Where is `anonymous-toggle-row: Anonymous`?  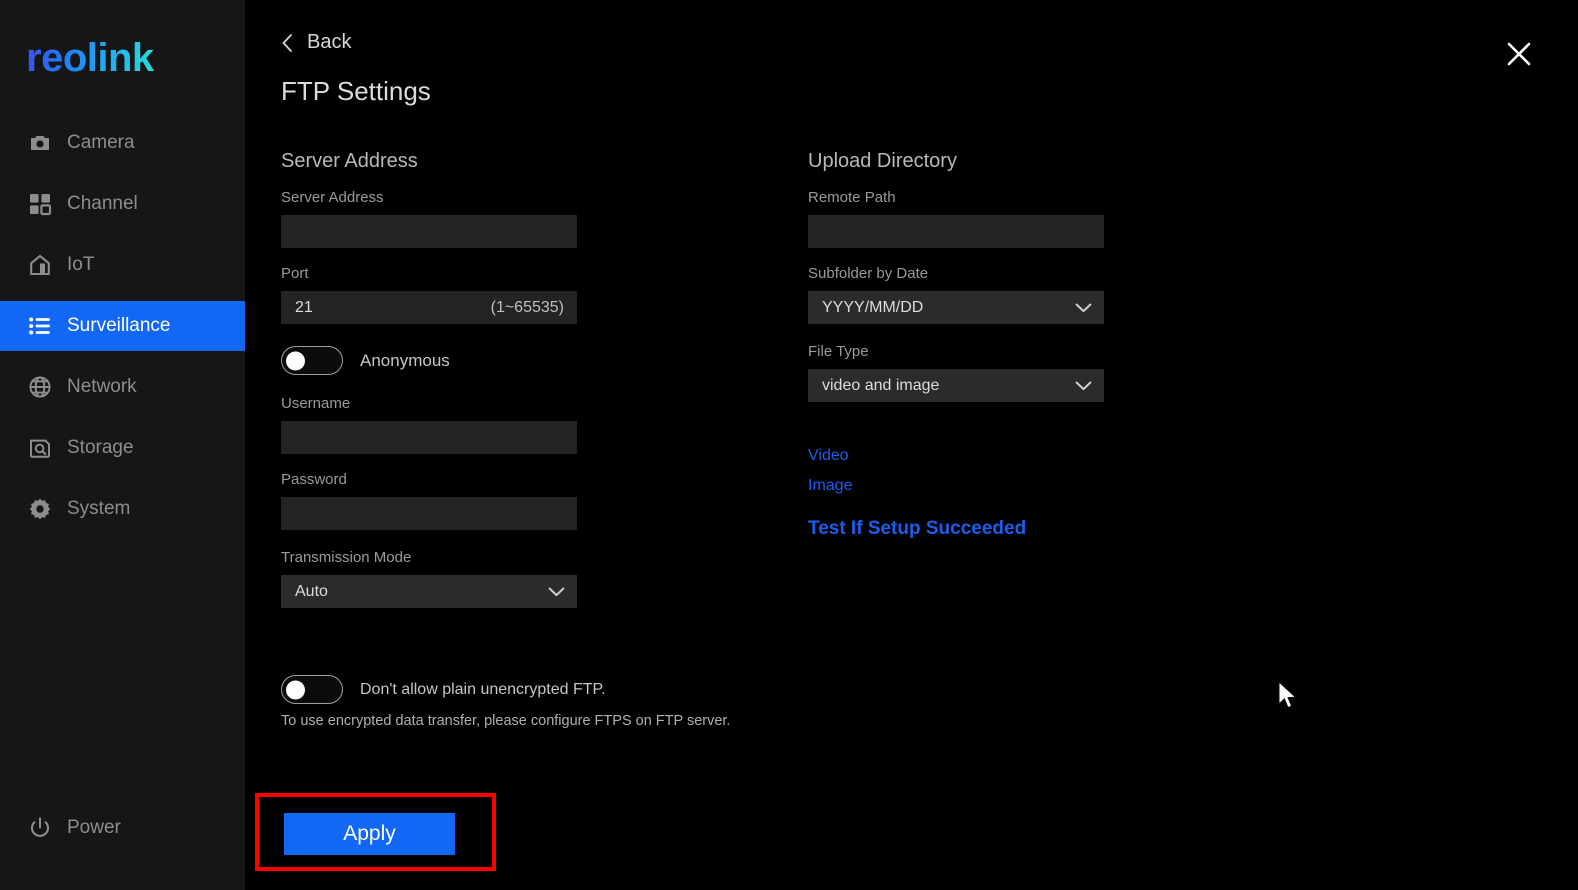
anonymous-toggle-row: Anonymous is located at coordinates (429, 360).